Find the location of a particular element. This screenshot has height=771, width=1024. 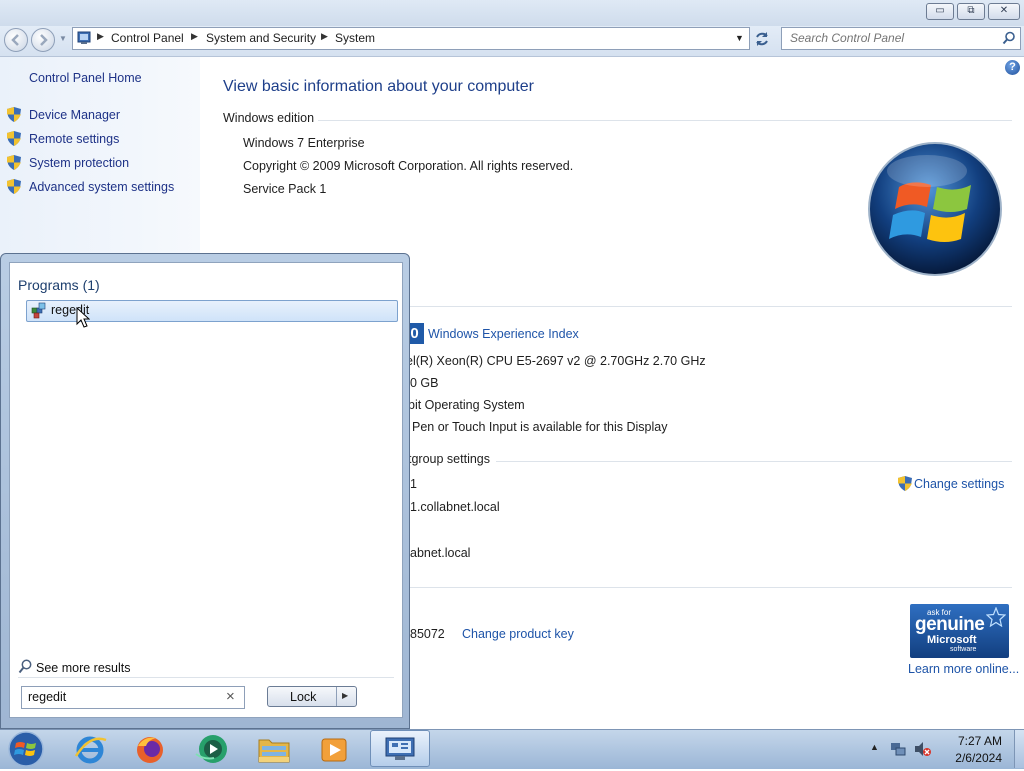

network-icon is located at coordinates (898, 749).